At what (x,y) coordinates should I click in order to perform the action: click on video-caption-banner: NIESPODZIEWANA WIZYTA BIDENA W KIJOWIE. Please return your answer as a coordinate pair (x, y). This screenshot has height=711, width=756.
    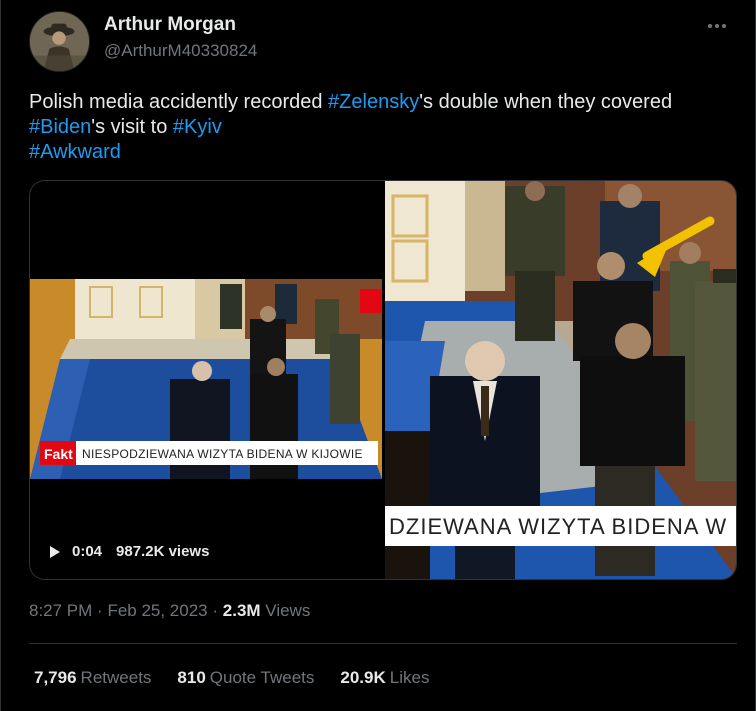
    Looking at the image, I should click on (222, 454).